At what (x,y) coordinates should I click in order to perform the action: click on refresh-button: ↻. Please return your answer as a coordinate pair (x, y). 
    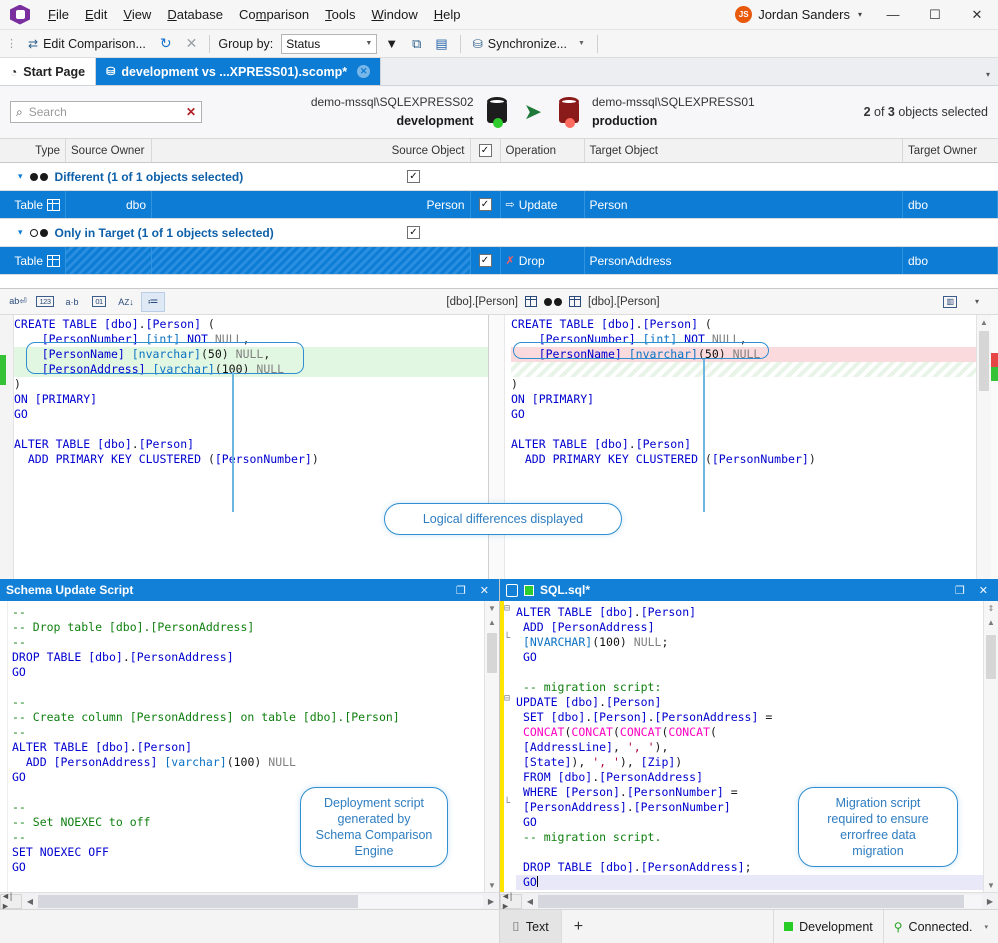
    Looking at the image, I should click on (166, 44).